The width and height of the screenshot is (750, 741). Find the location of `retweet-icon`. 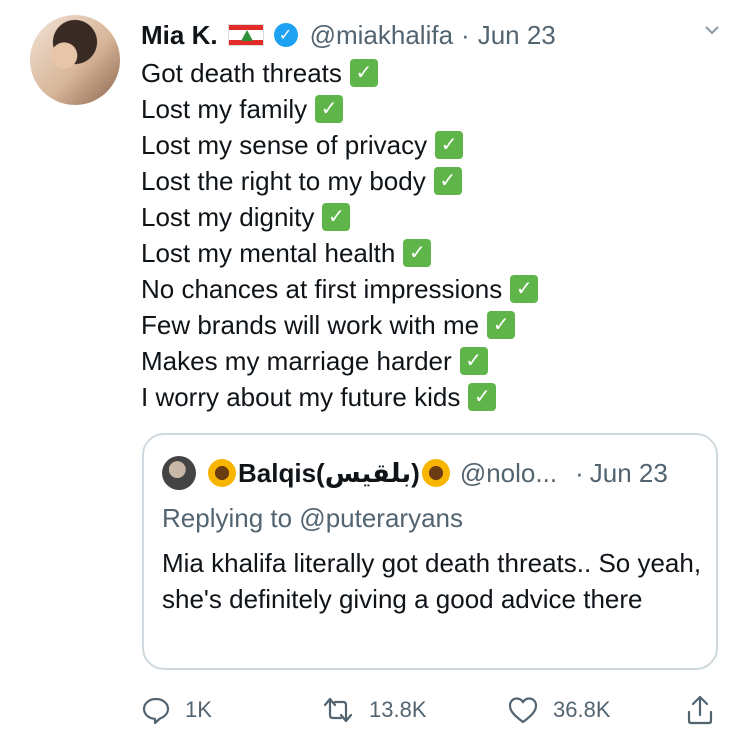

retweet-icon is located at coordinates (338, 710).